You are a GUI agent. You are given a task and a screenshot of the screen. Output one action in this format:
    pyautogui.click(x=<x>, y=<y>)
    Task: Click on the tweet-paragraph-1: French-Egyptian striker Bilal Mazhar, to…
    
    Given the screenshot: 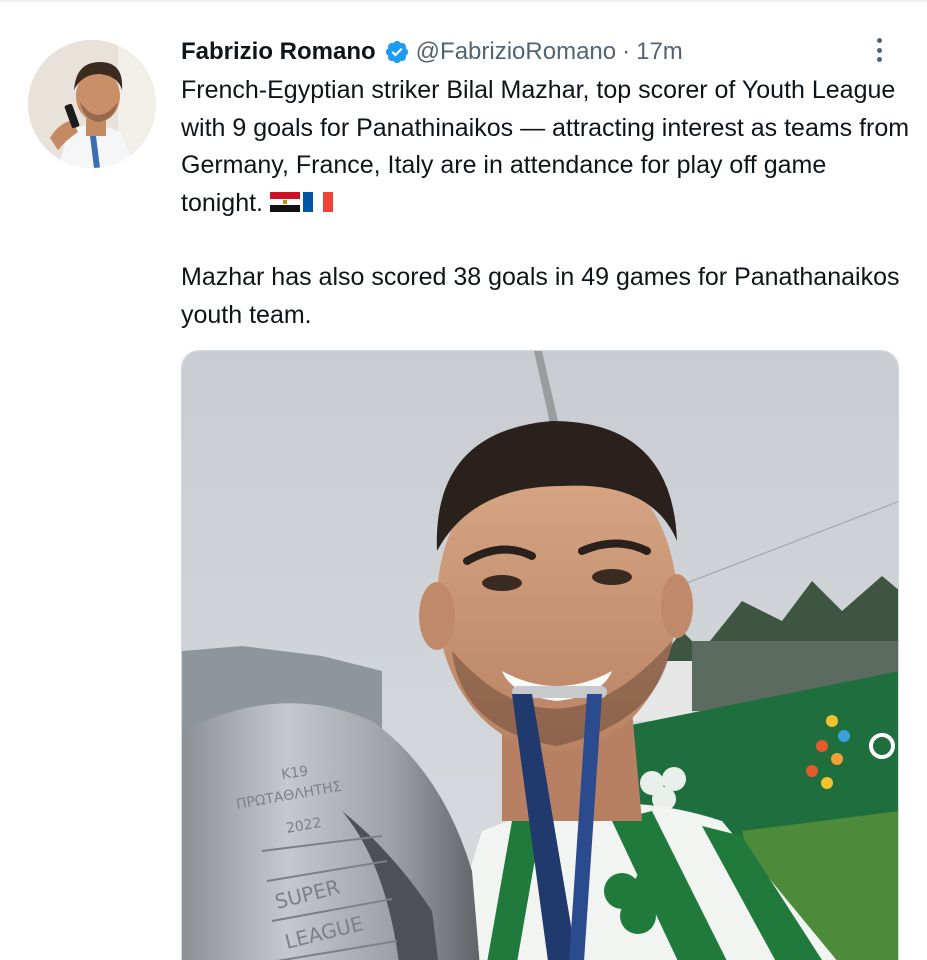 What is the action you would take?
    pyautogui.click(x=545, y=146)
    